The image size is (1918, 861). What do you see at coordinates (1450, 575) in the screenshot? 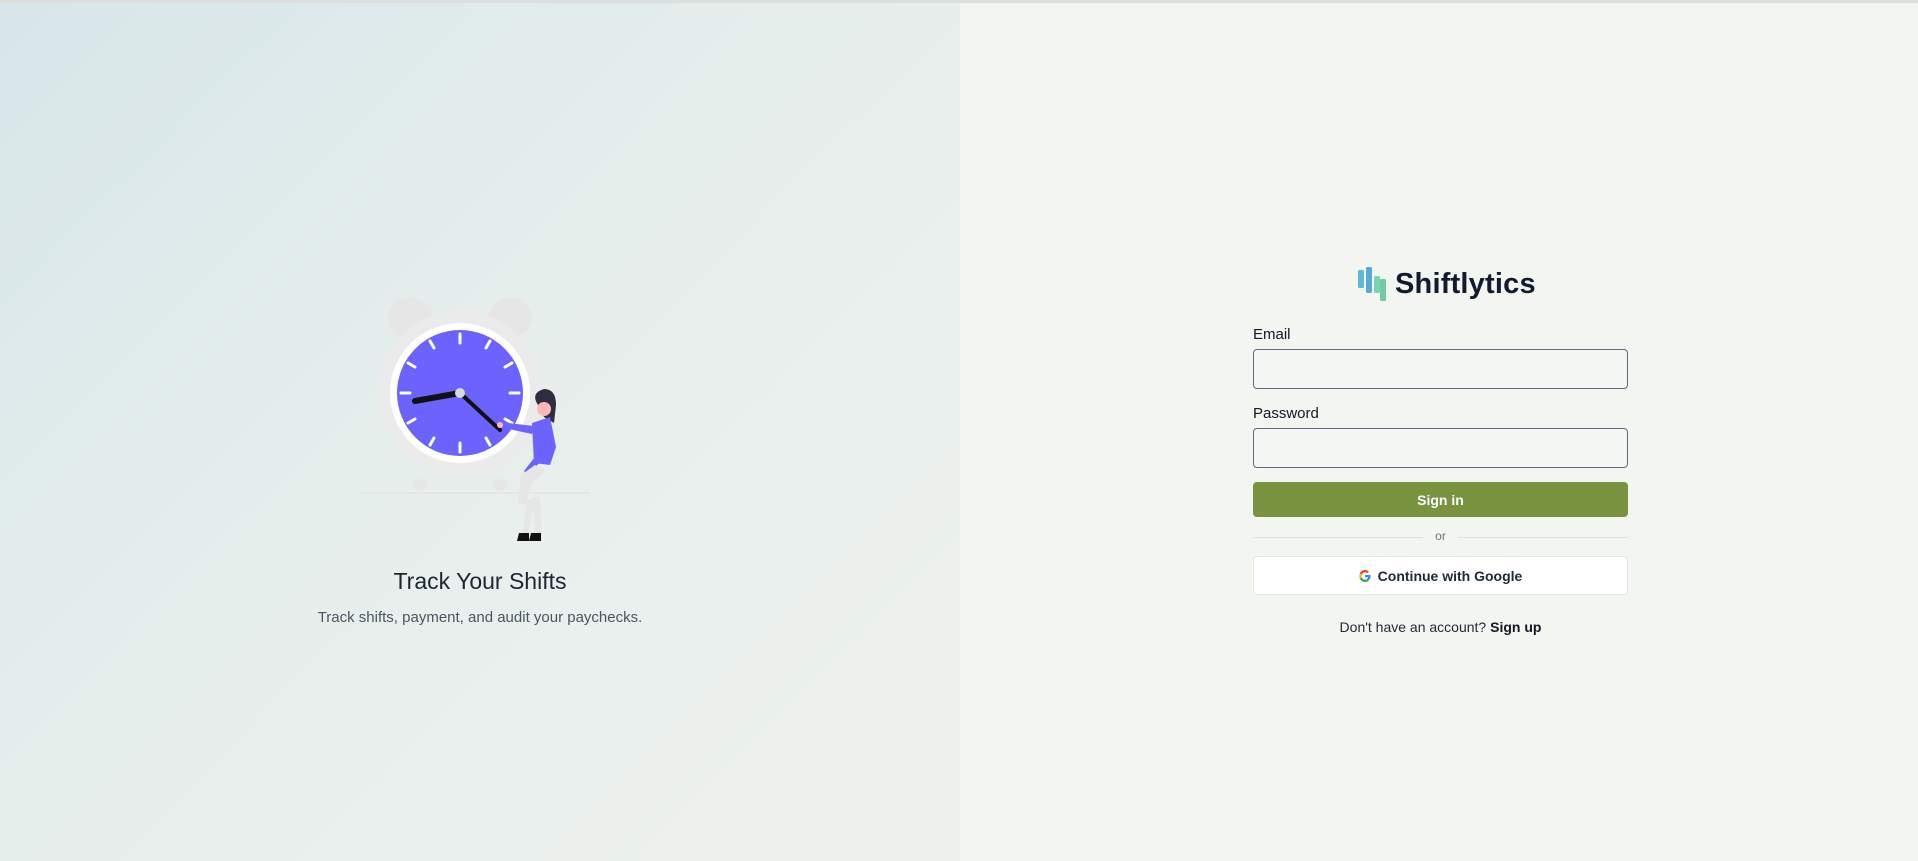
I see `google-button-label: Continue with Google` at bounding box center [1450, 575].